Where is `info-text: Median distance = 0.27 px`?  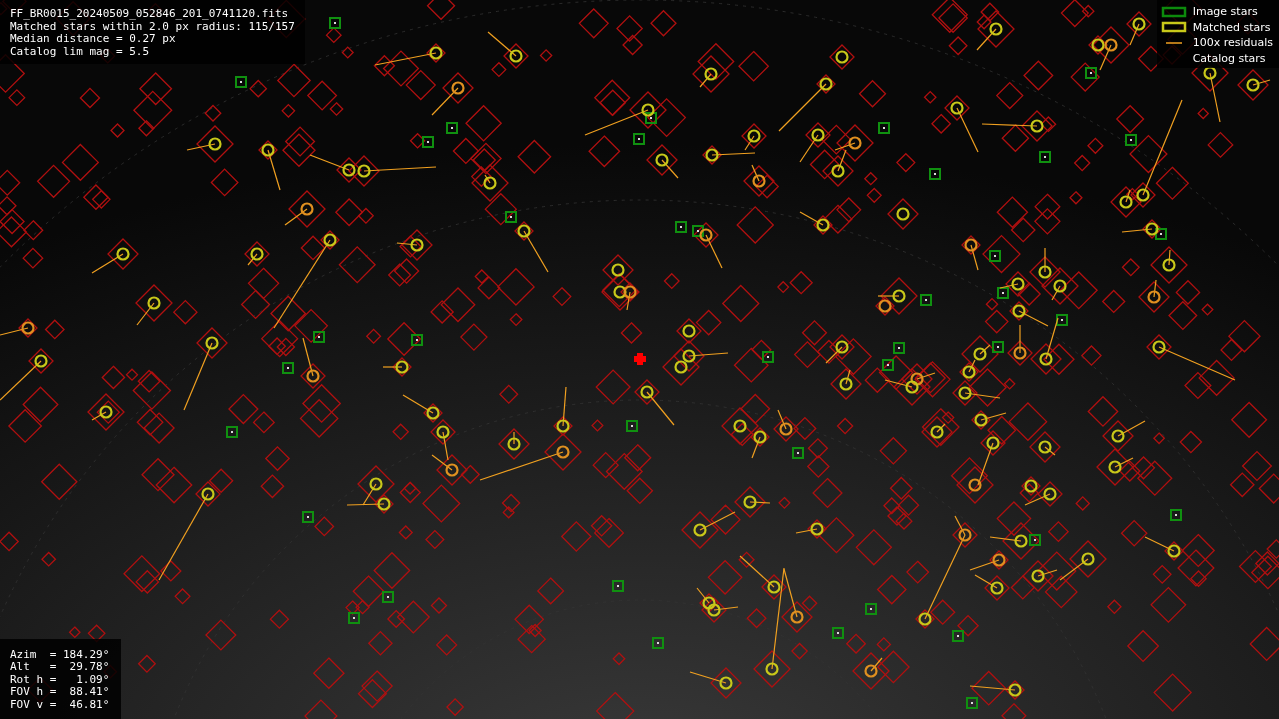
info-text: Median distance = 0.27 px is located at coordinates (93, 39).